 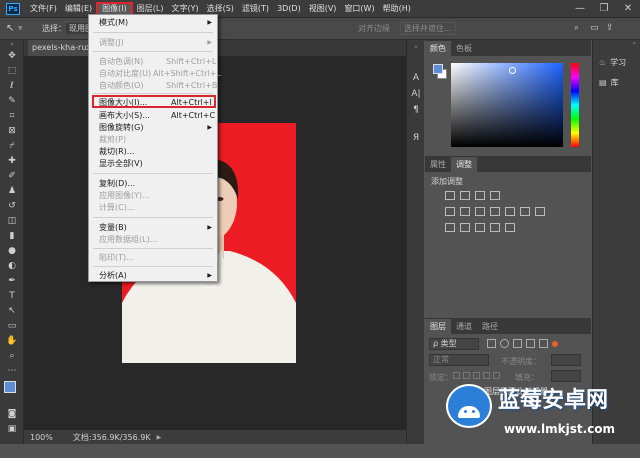 What do you see at coordinates (153, 127) in the screenshot?
I see `menu-item-image-rotation: 图像旋转(G) ▶` at bounding box center [153, 127].